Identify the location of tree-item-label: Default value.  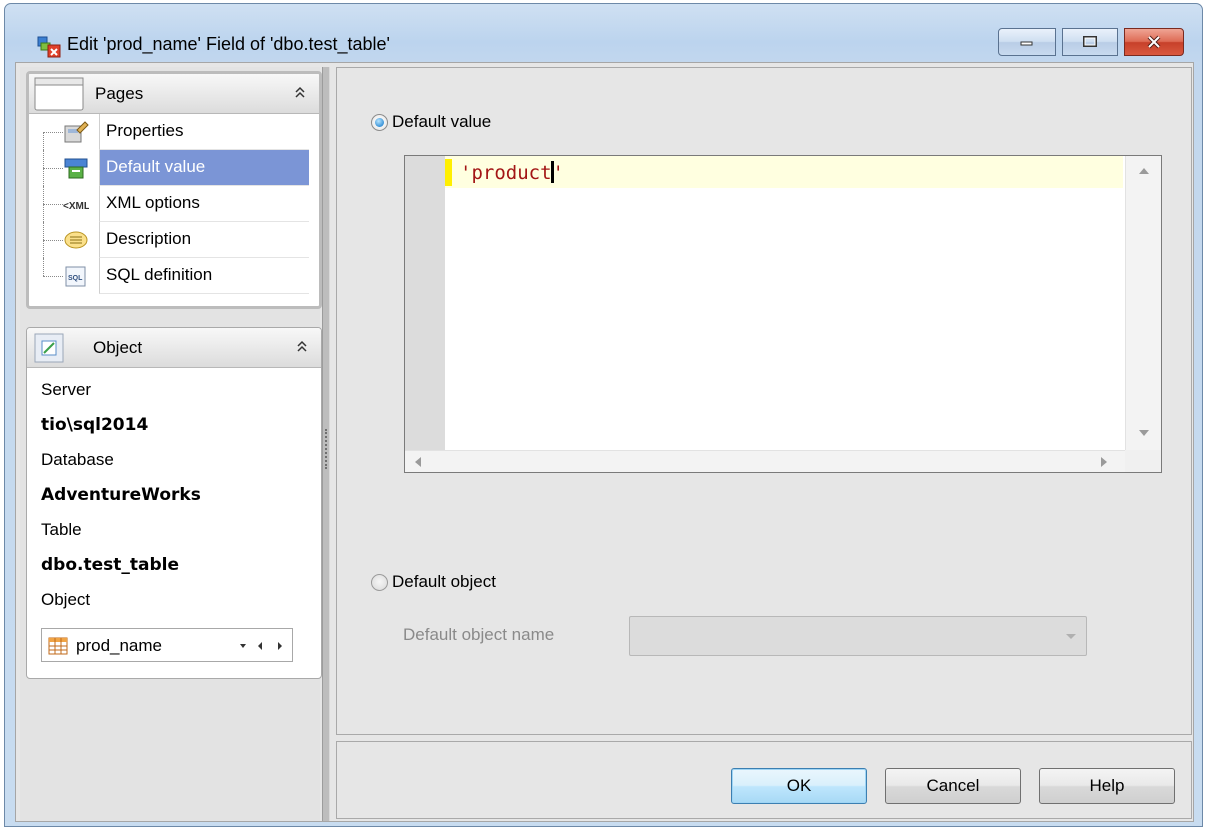
(204, 168).